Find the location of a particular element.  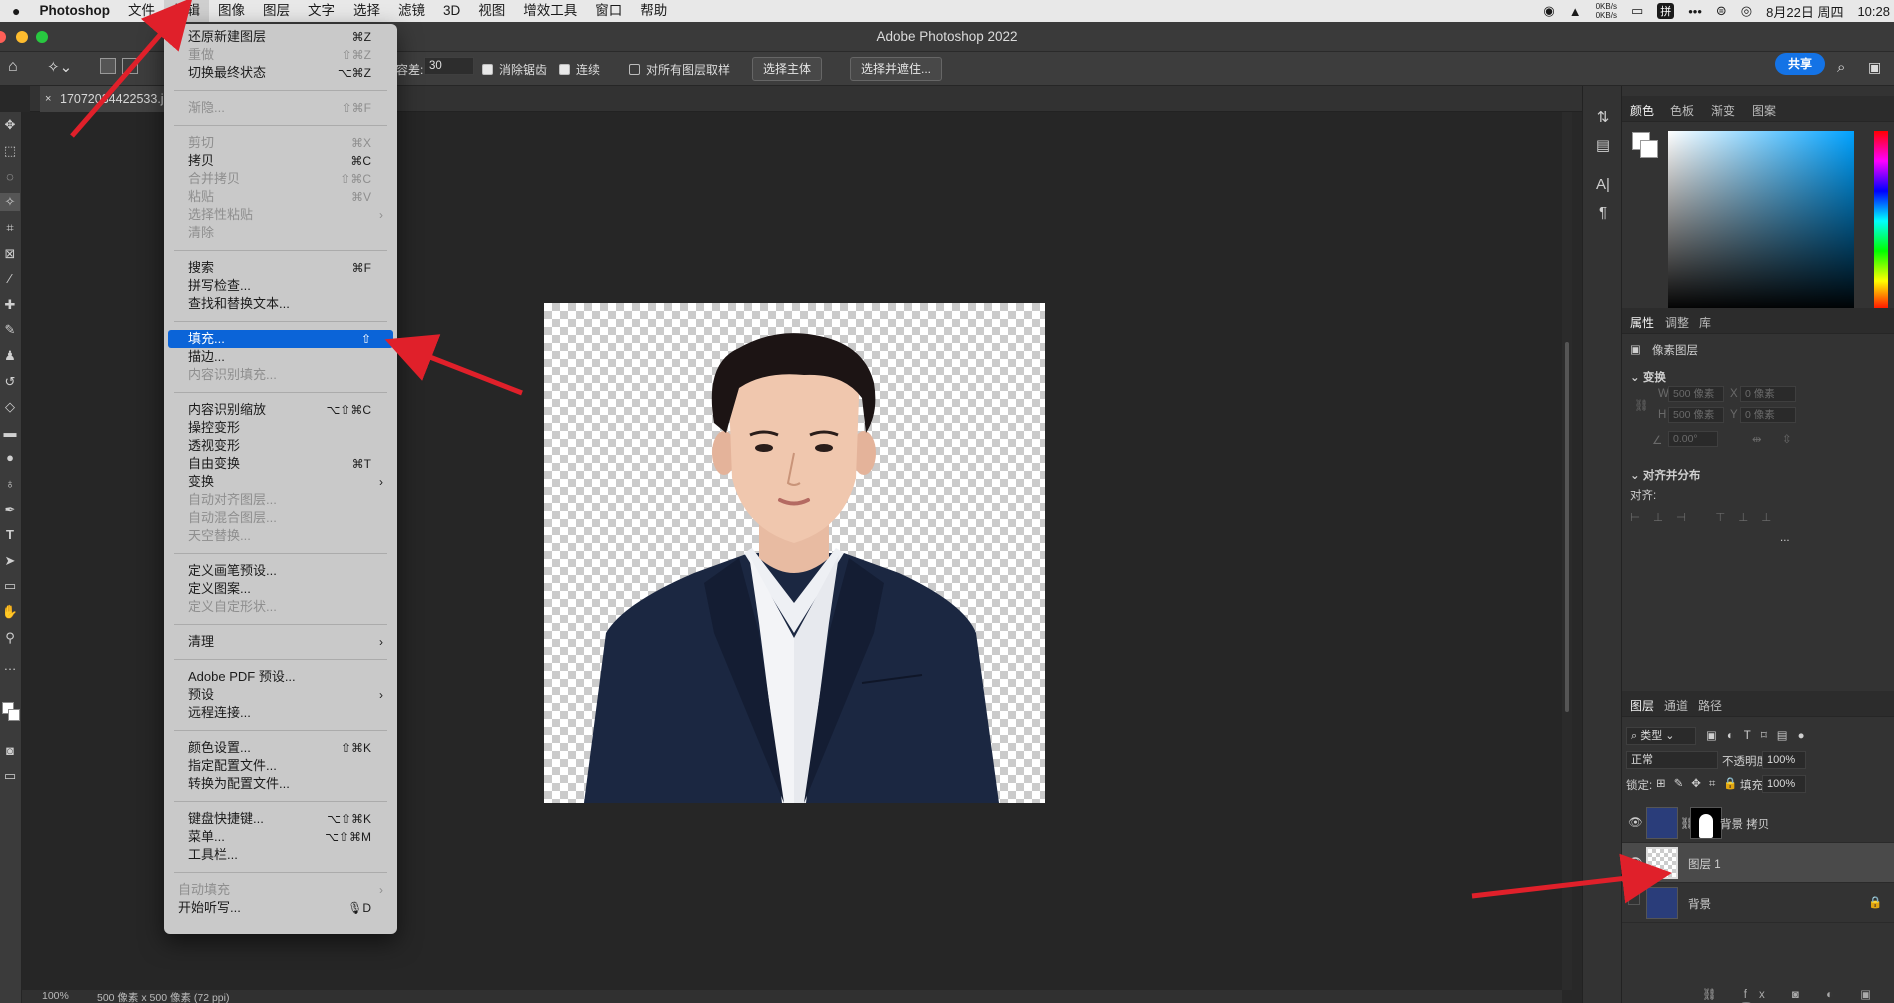

menu-item: 还原新建图层 ⌘Z is located at coordinates (280, 37).